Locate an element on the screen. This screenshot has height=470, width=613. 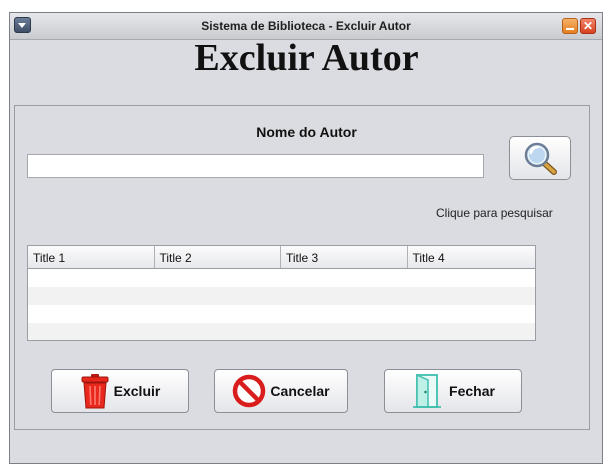
delete-button: Excluir is located at coordinates (120, 391).